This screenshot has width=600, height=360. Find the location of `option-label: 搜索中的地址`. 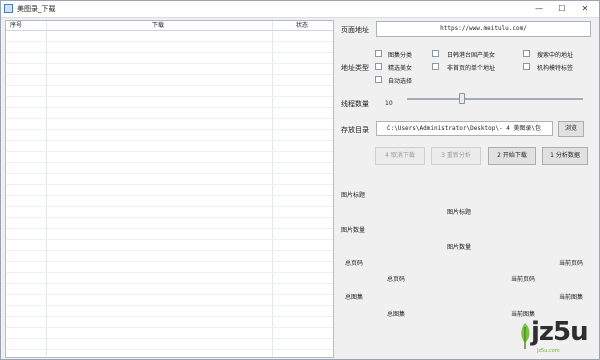

option-label: 搜索中的地址 is located at coordinates (555, 55).